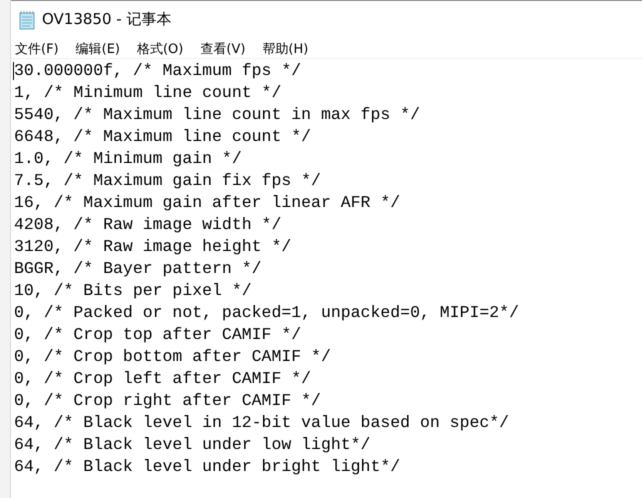 The width and height of the screenshot is (642, 498). What do you see at coordinates (208, 203) in the screenshot?
I see `code-line: 16, /* Maximum gain after linear AFR */` at bounding box center [208, 203].